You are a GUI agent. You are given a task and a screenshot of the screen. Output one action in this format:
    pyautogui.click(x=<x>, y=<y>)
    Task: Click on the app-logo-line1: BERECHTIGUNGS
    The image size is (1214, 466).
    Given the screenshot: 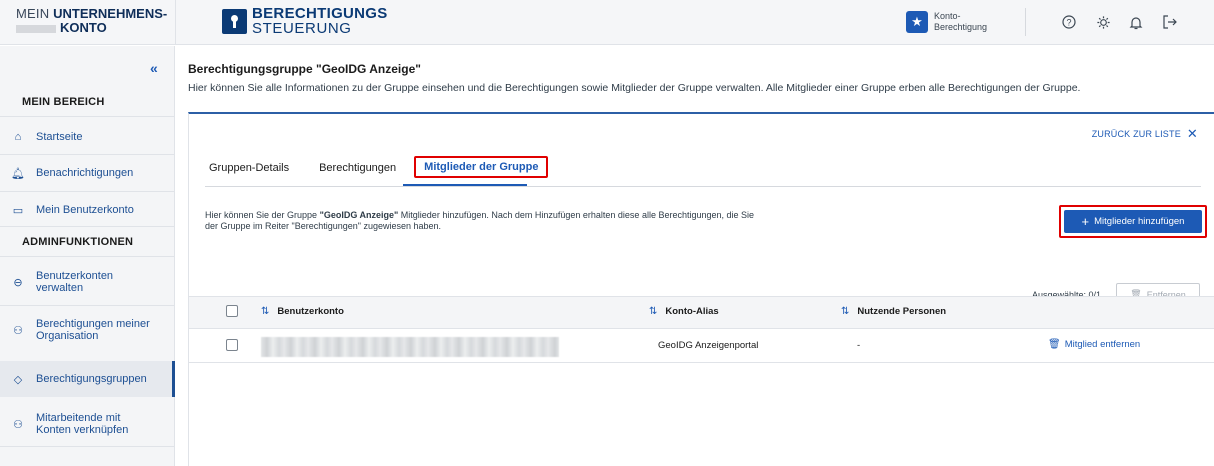 What is the action you would take?
    pyautogui.click(x=320, y=13)
    